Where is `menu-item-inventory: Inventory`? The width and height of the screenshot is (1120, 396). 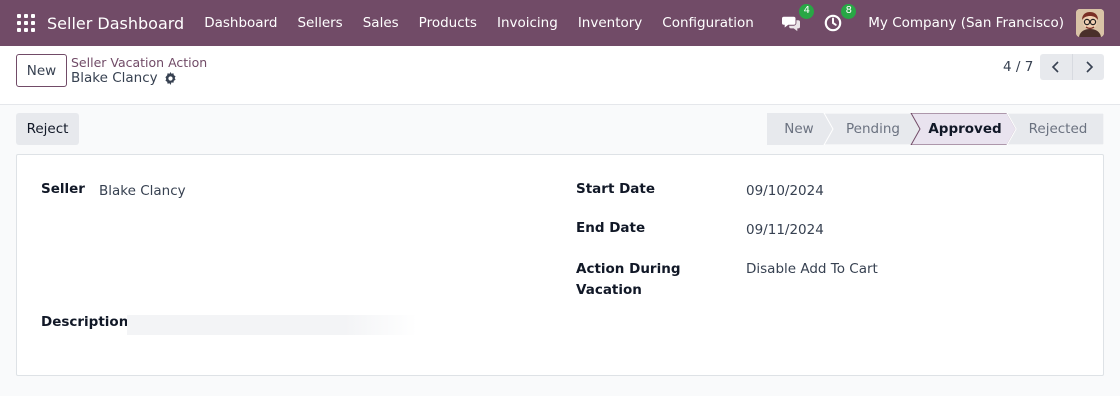
menu-item-inventory: Inventory is located at coordinates (610, 23).